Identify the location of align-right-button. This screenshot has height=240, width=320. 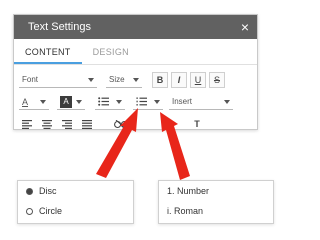
(67, 124).